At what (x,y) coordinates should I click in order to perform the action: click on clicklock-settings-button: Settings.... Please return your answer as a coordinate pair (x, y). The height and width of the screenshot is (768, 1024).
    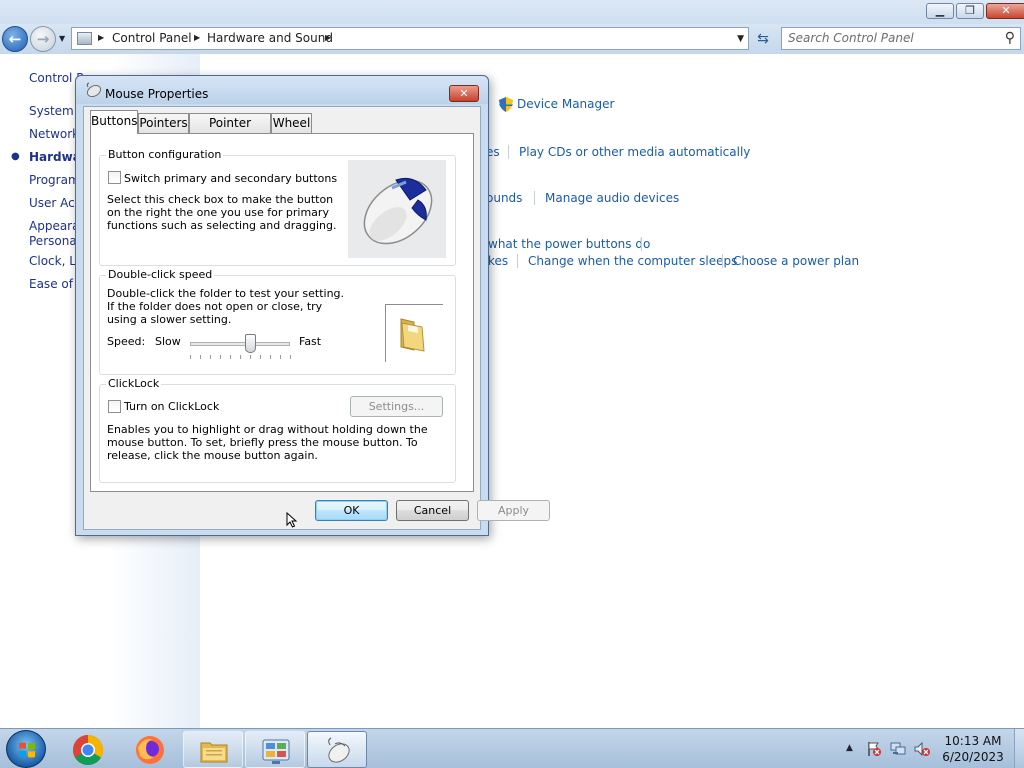
    Looking at the image, I should click on (396, 406).